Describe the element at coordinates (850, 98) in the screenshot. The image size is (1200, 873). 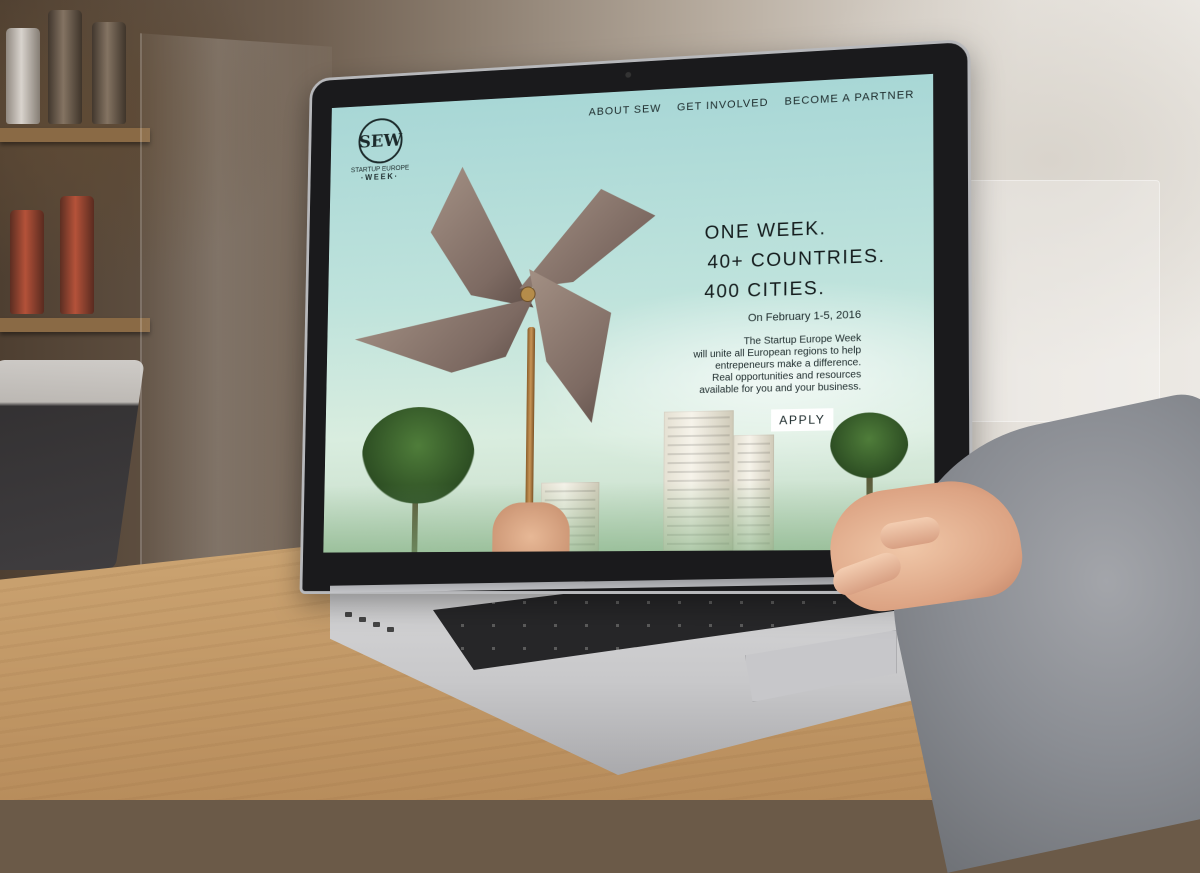
I see `nav-become-partner: BECOME A PARTNER` at that location.